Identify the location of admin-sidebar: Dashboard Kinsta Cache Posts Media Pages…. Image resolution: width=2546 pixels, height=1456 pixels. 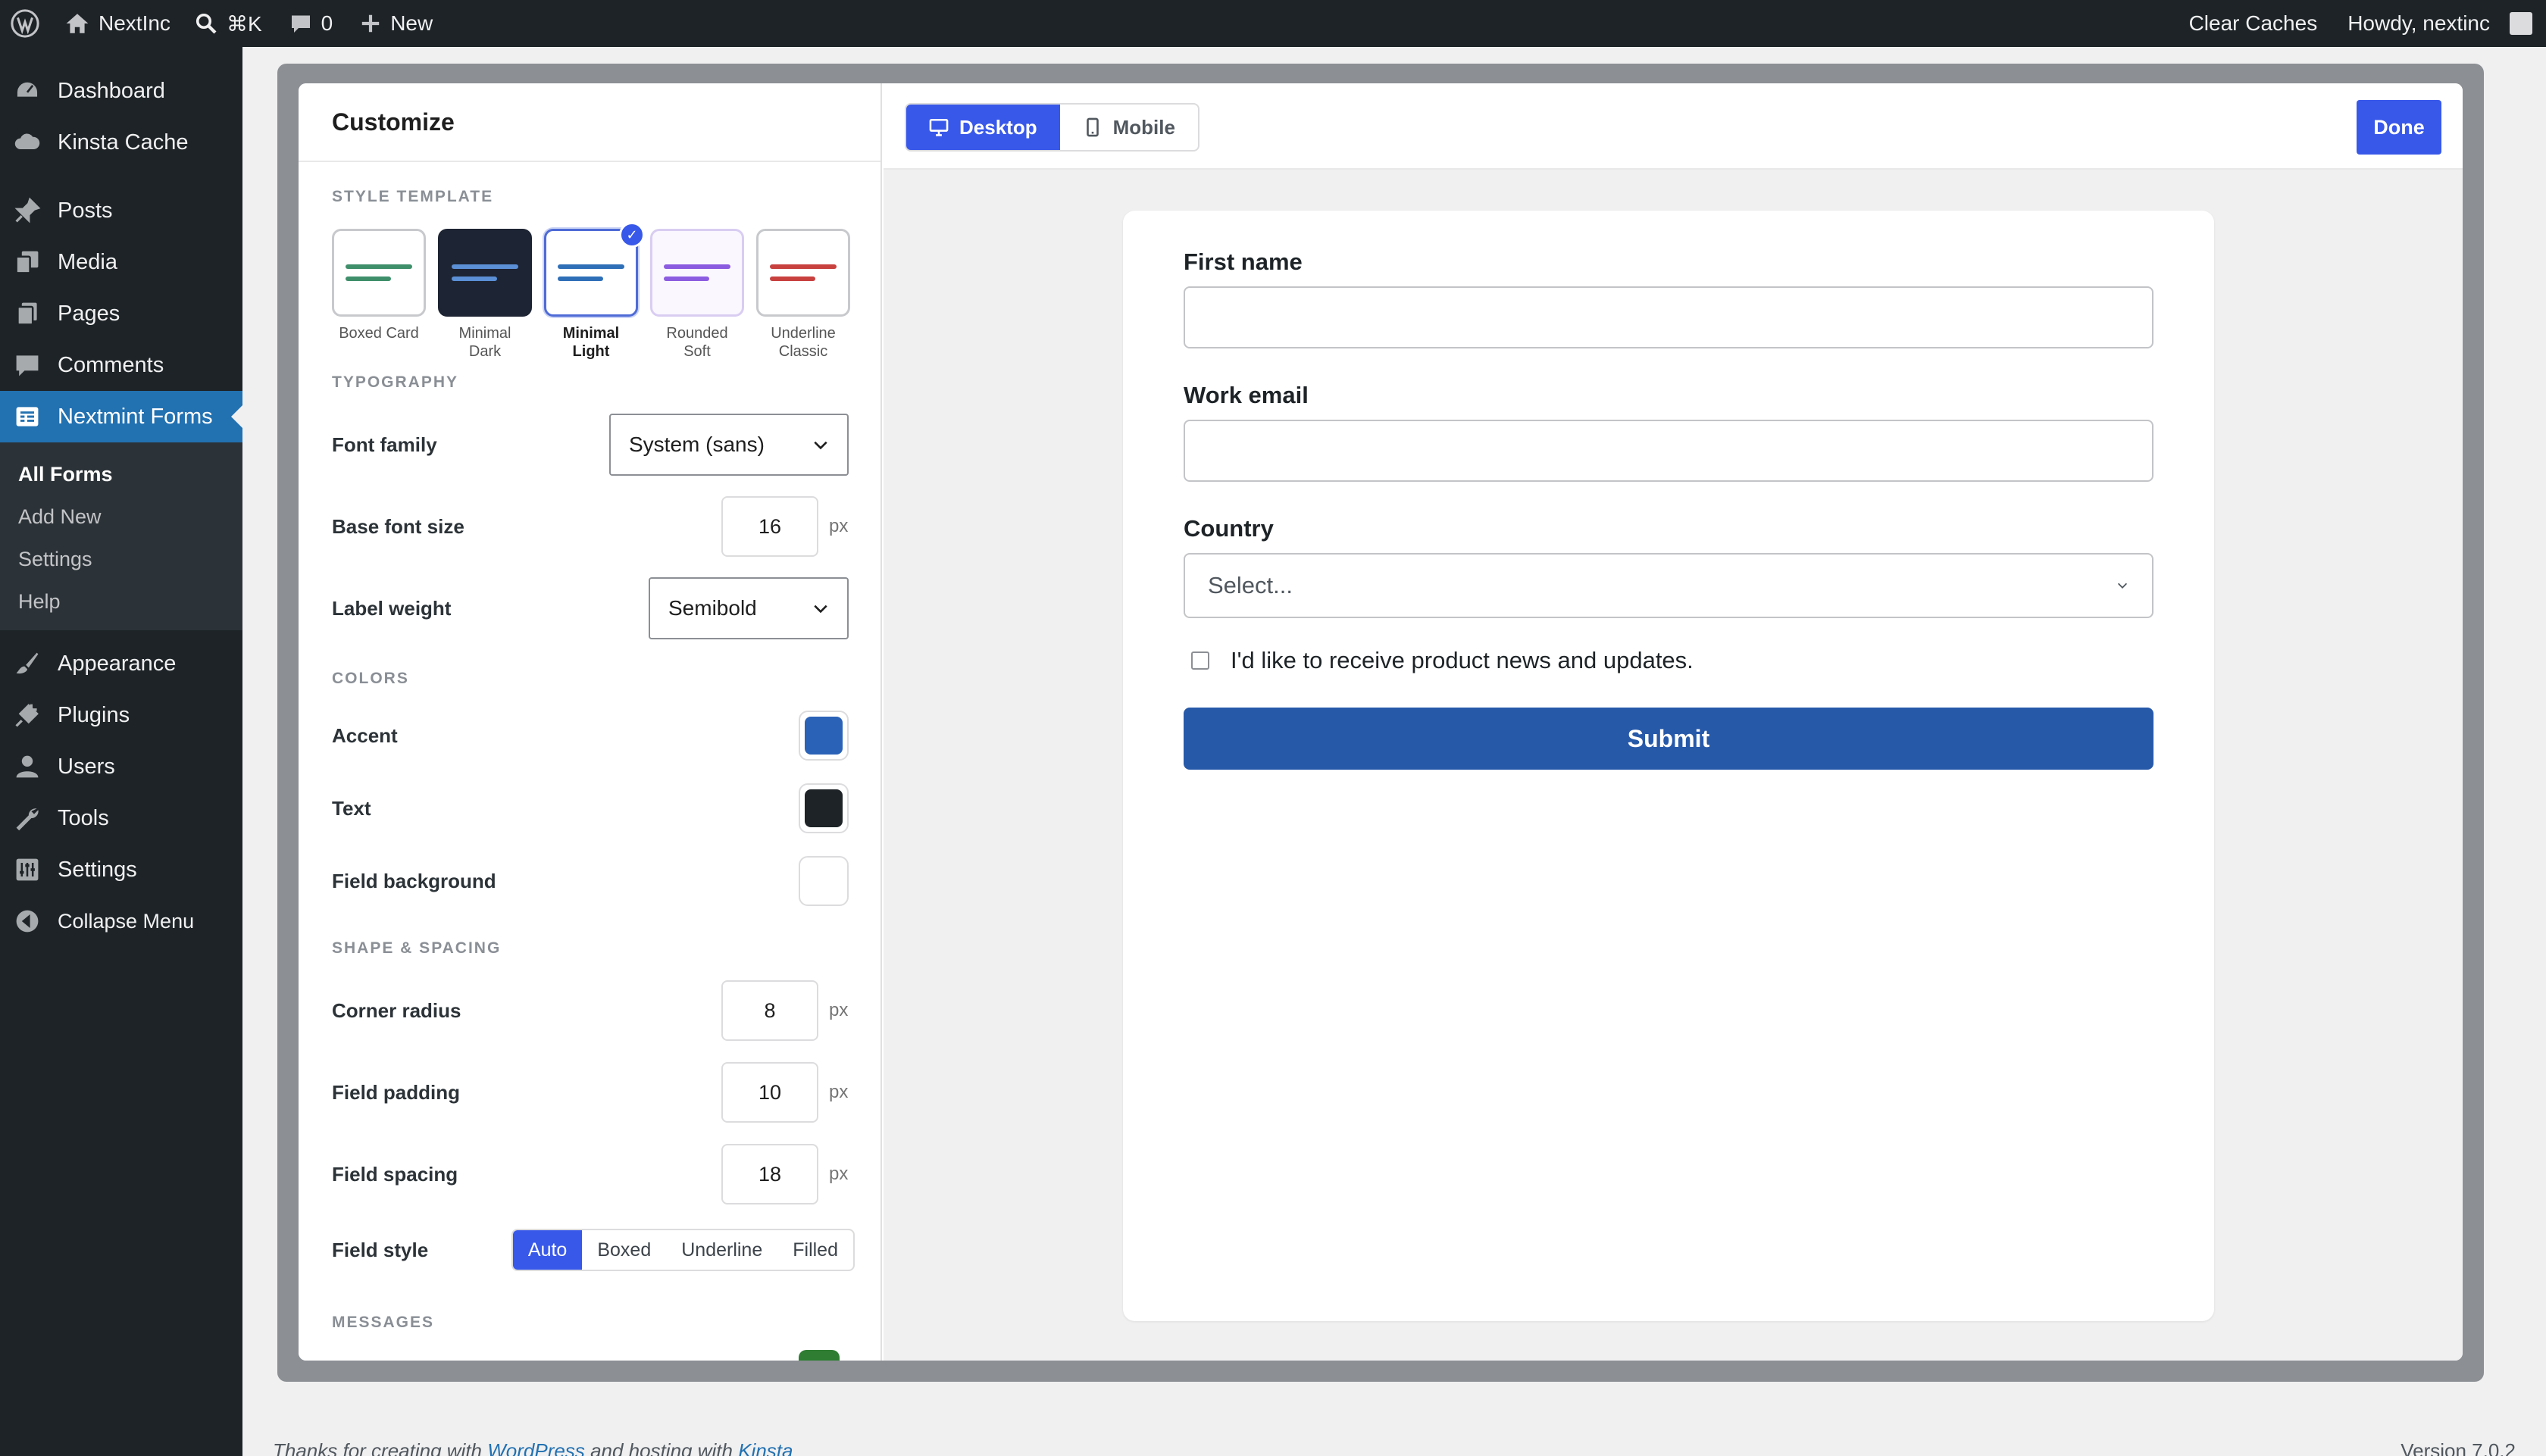
(121, 751).